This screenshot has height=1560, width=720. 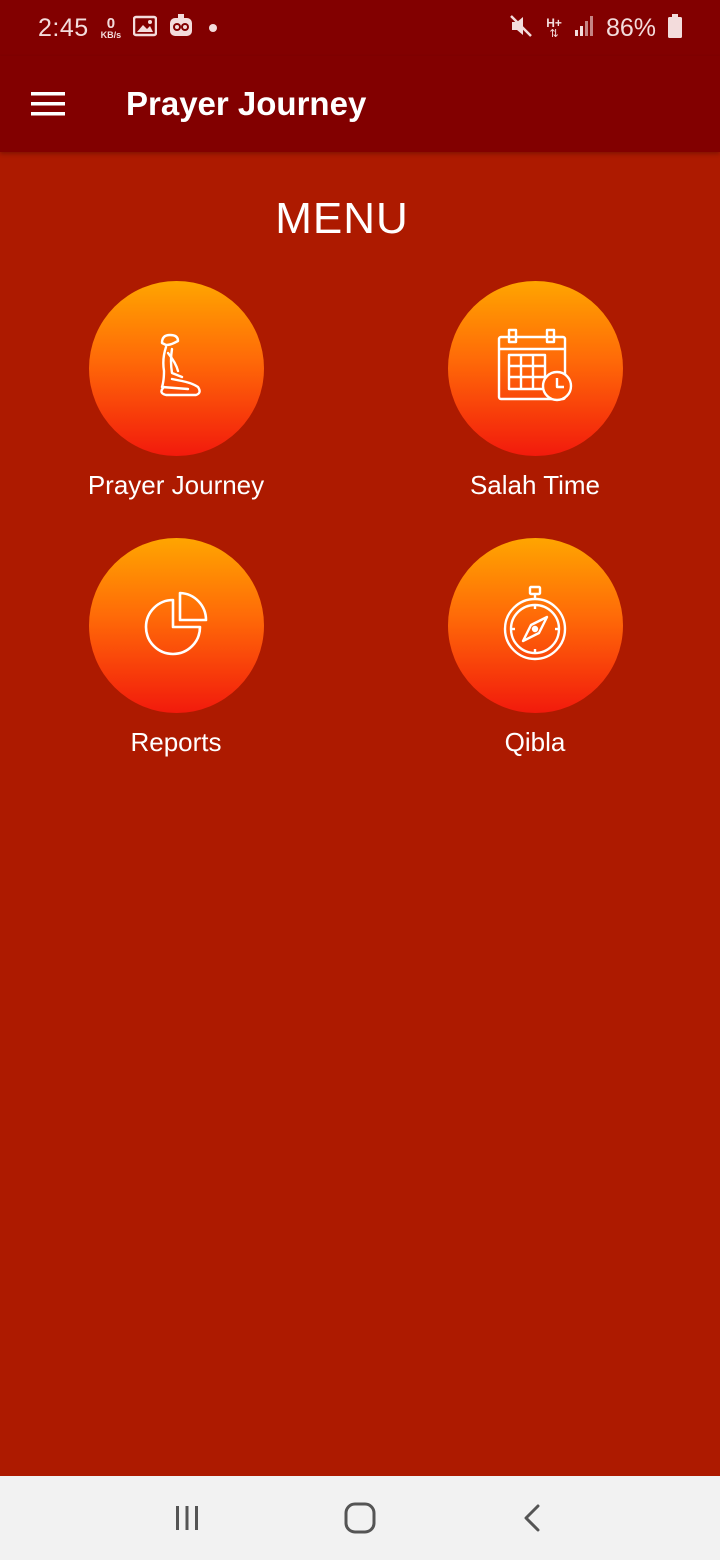 What do you see at coordinates (360, 28) in the screenshot?
I see `status-bar: 2:45 0 KB/s H+ ⇅ 86%` at bounding box center [360, 28].